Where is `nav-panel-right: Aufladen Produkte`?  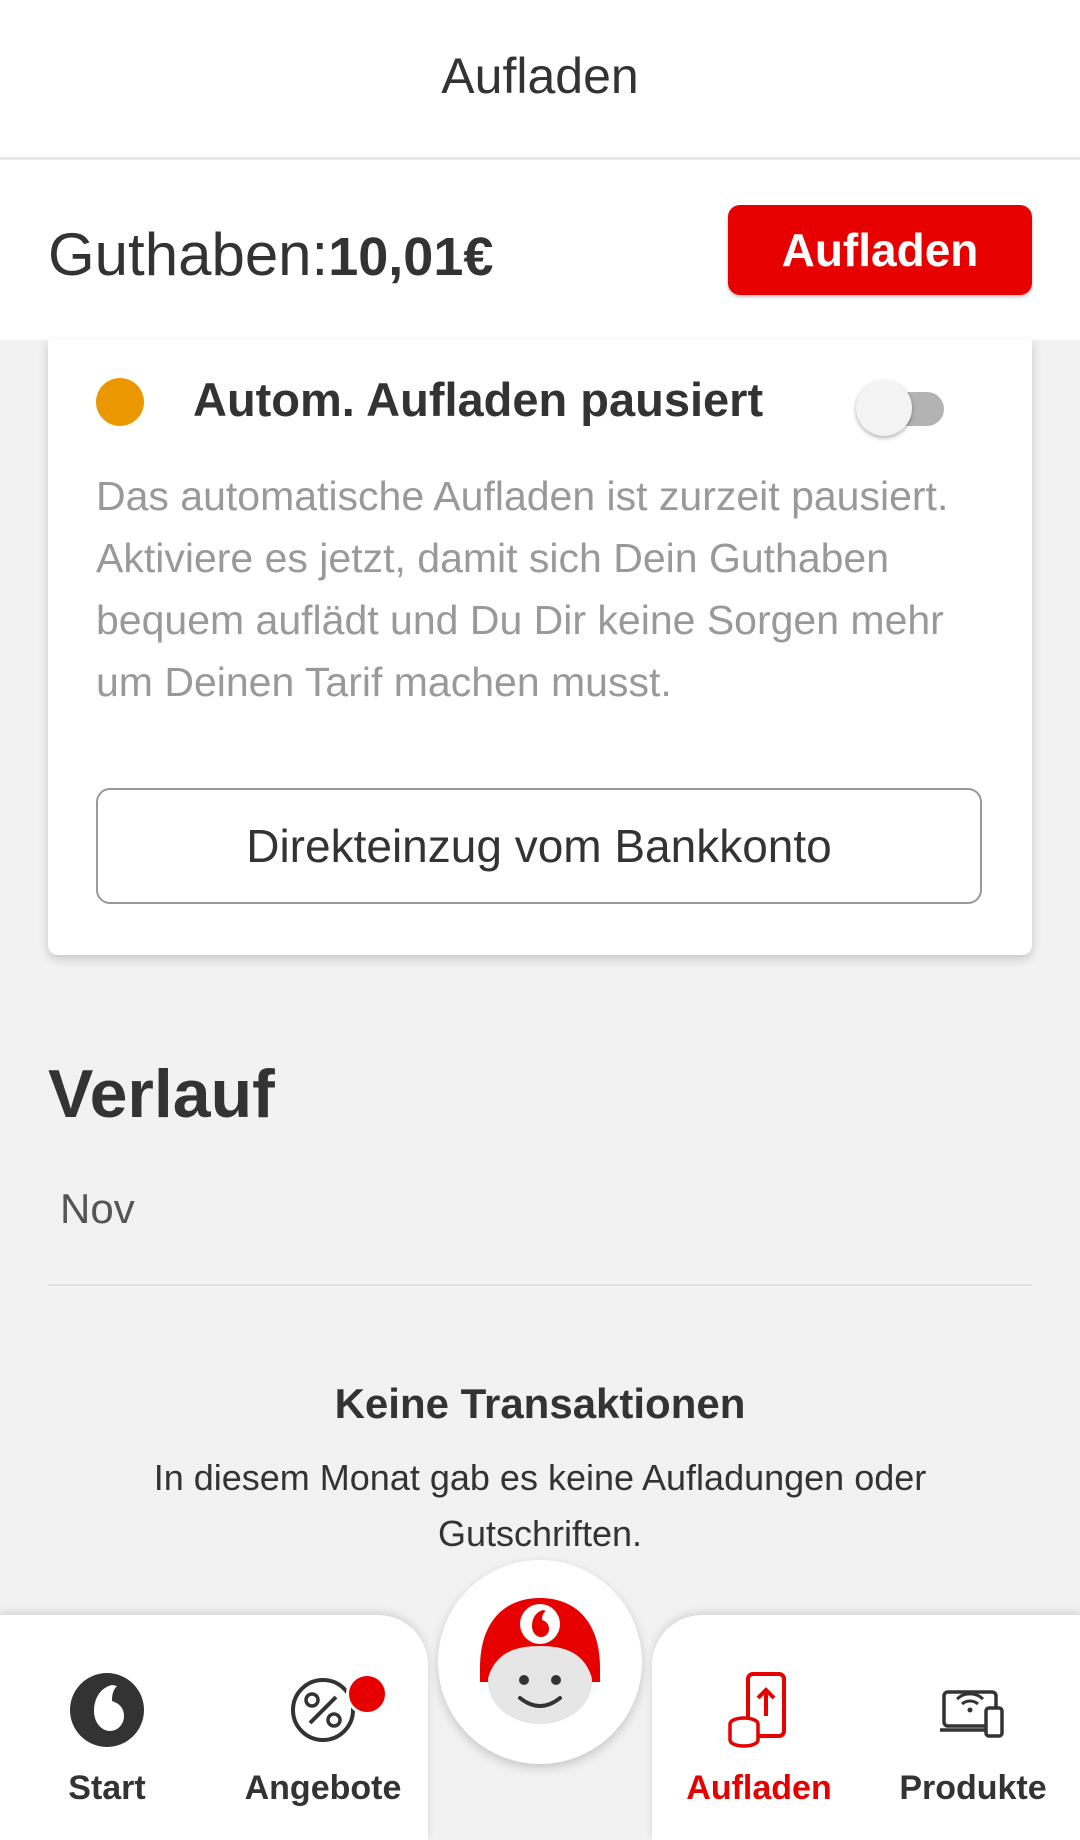
nav-panel-right: Aufladen Produkte is located at coordinates (866, 1727).